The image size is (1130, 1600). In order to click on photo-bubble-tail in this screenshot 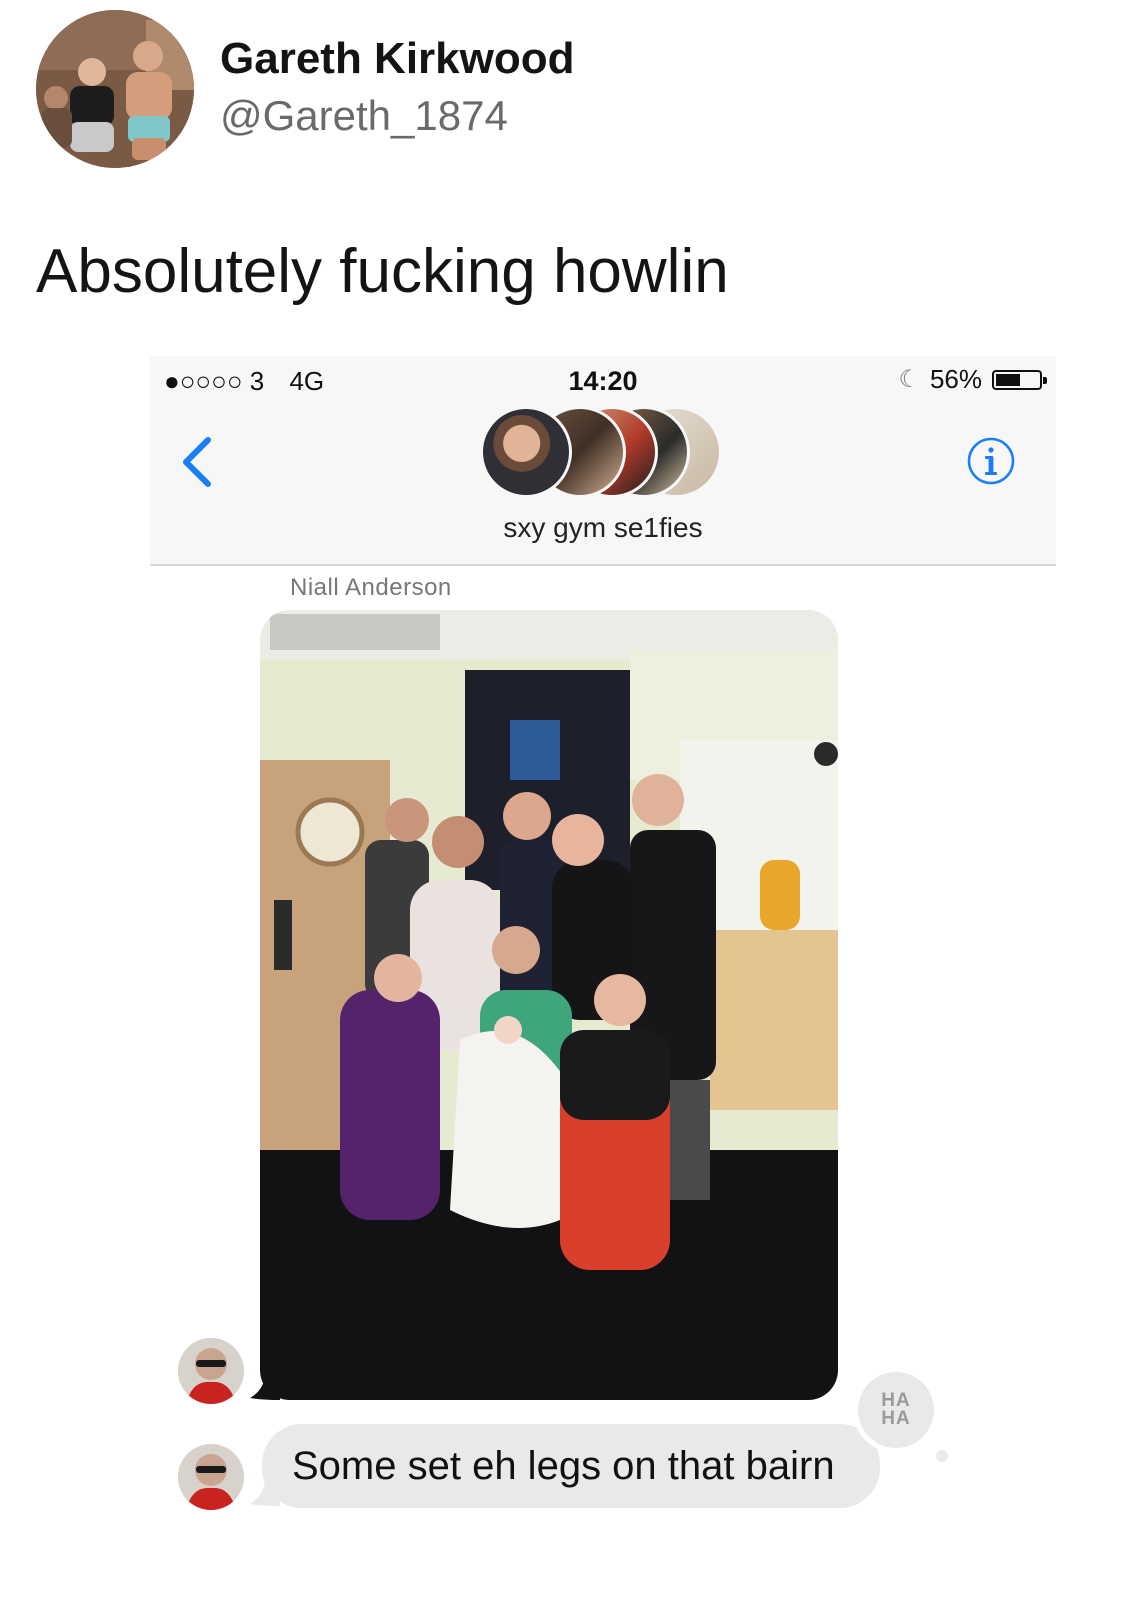, I will do `click(265, 1386)`.